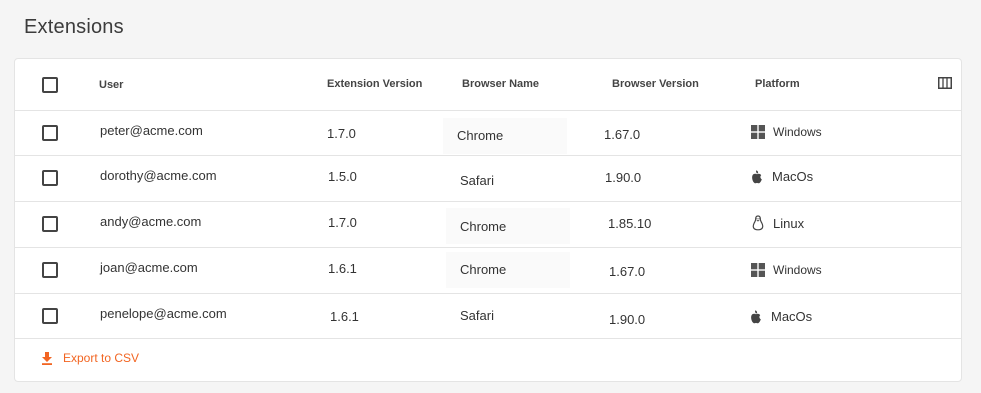 The width and height of the screenshot is (981, 393). What do you see at coordinates (945, 83) in the screenshot?
I see `columns-icon` at bounding box center [945, 83].